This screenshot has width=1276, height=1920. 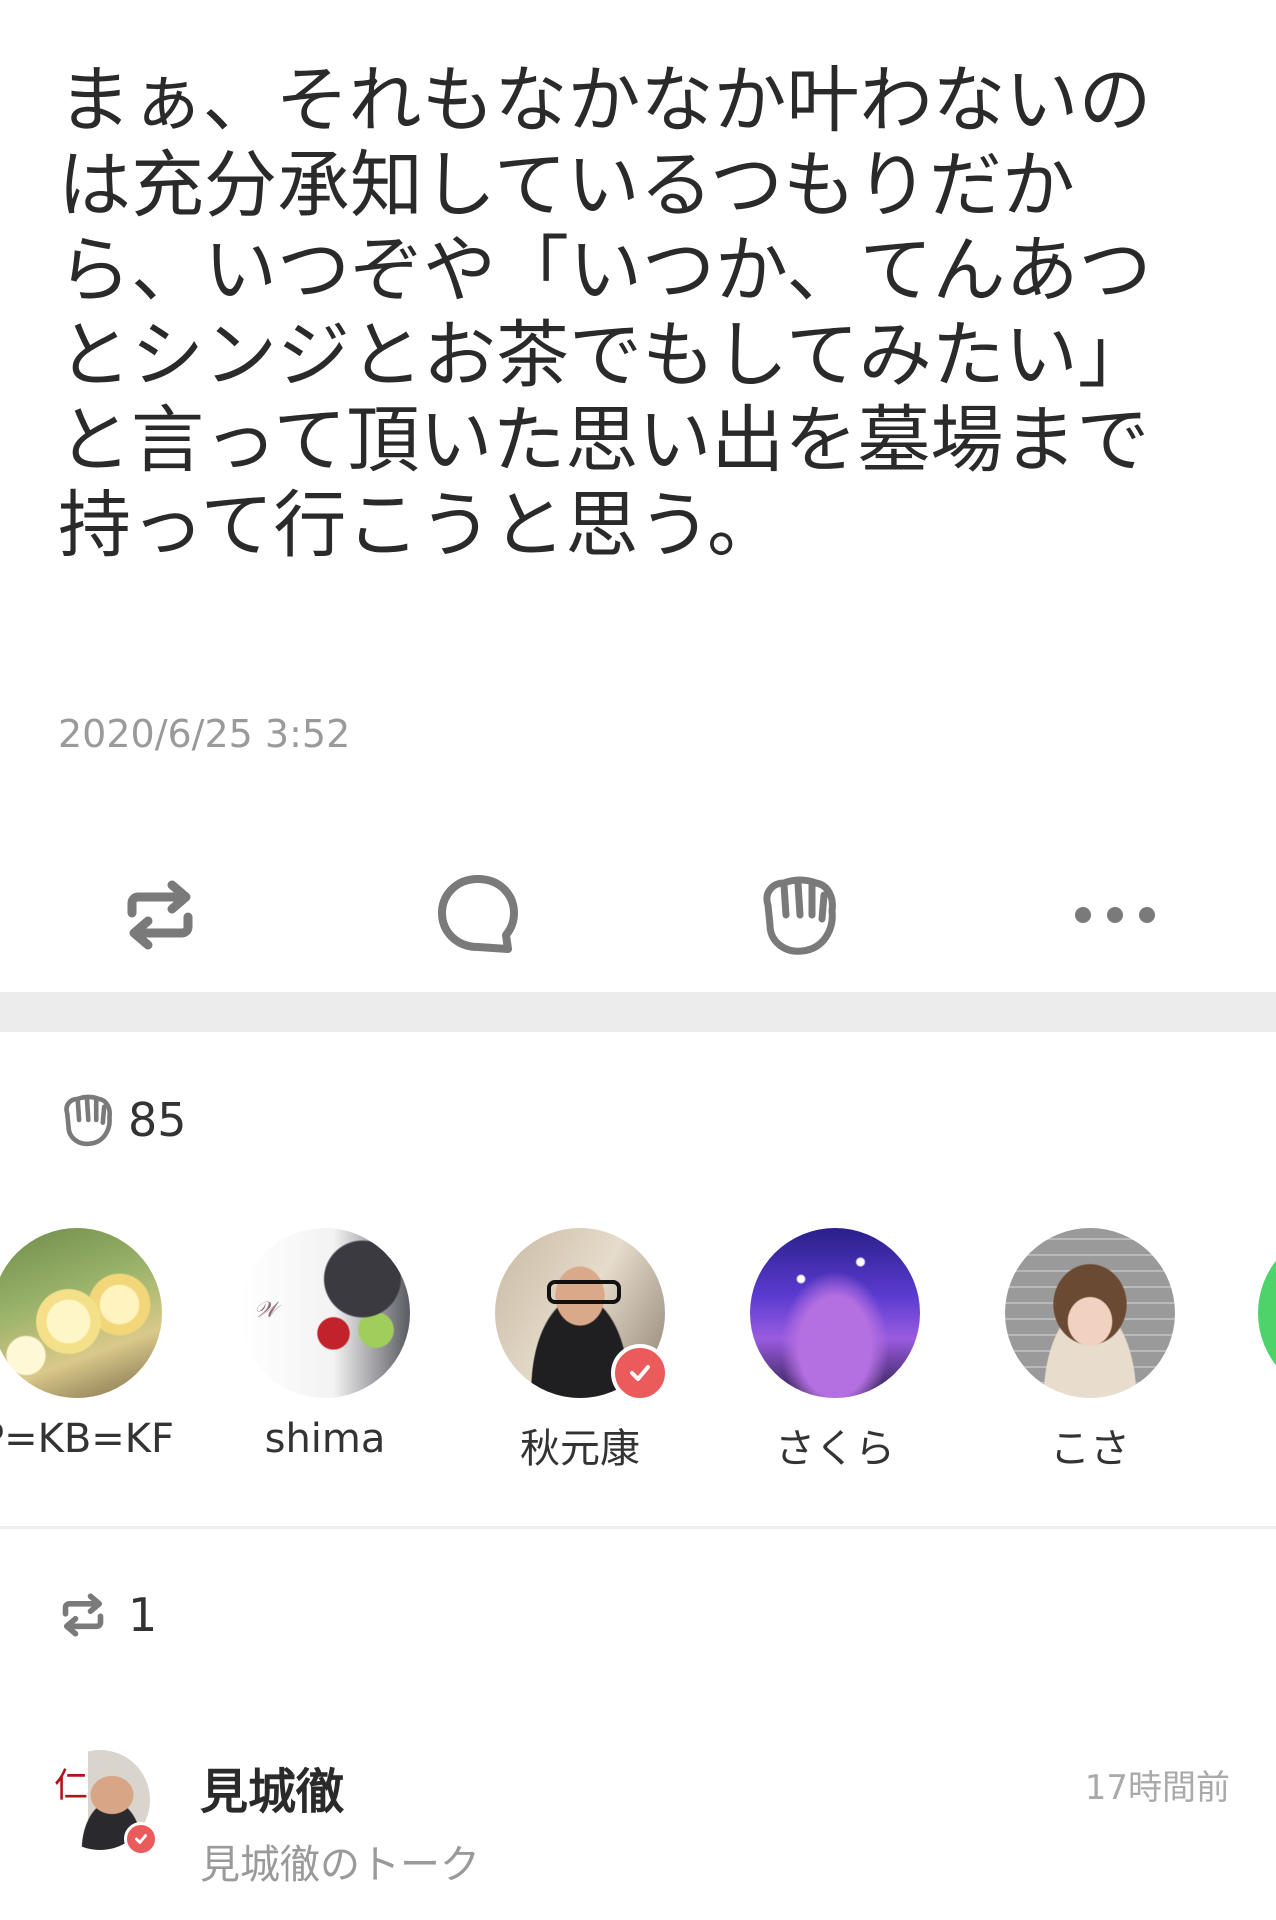 I want to click on liker-item: P=KB=KF, so click(x=96, y=1345).